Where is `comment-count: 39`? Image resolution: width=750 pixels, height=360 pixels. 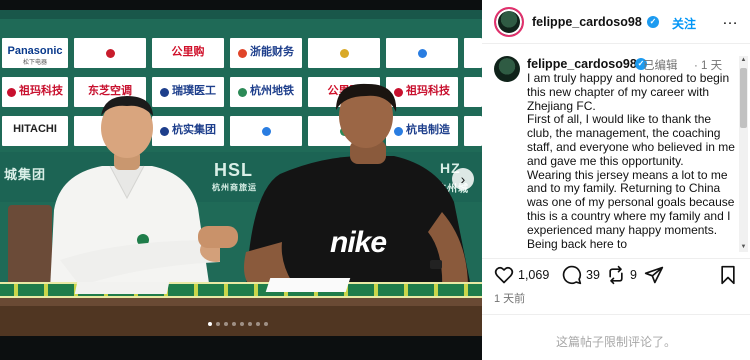 comment-count: 39 is located at coordinates (593, 275).